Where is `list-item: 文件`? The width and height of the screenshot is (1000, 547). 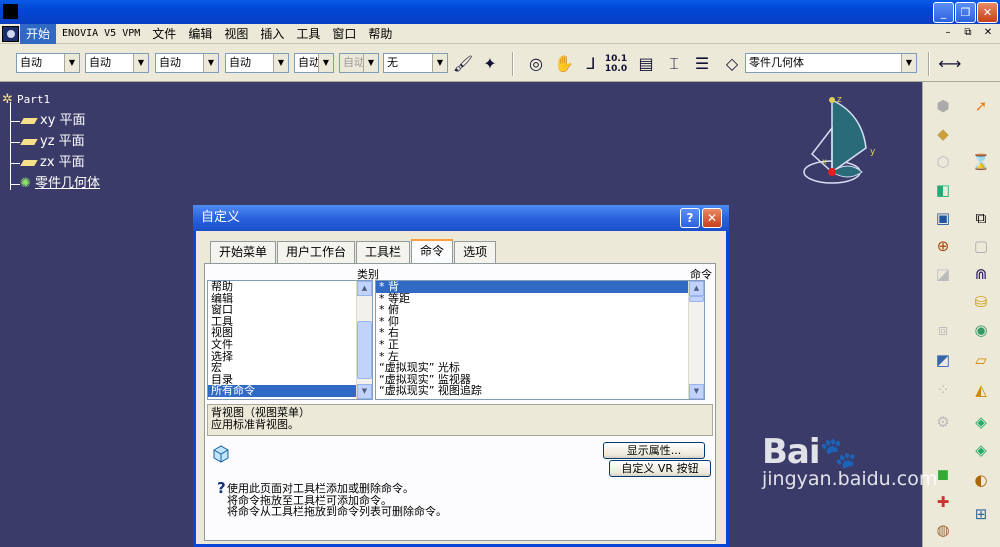
list-item: 文件 is located at coordinates (290, 345).